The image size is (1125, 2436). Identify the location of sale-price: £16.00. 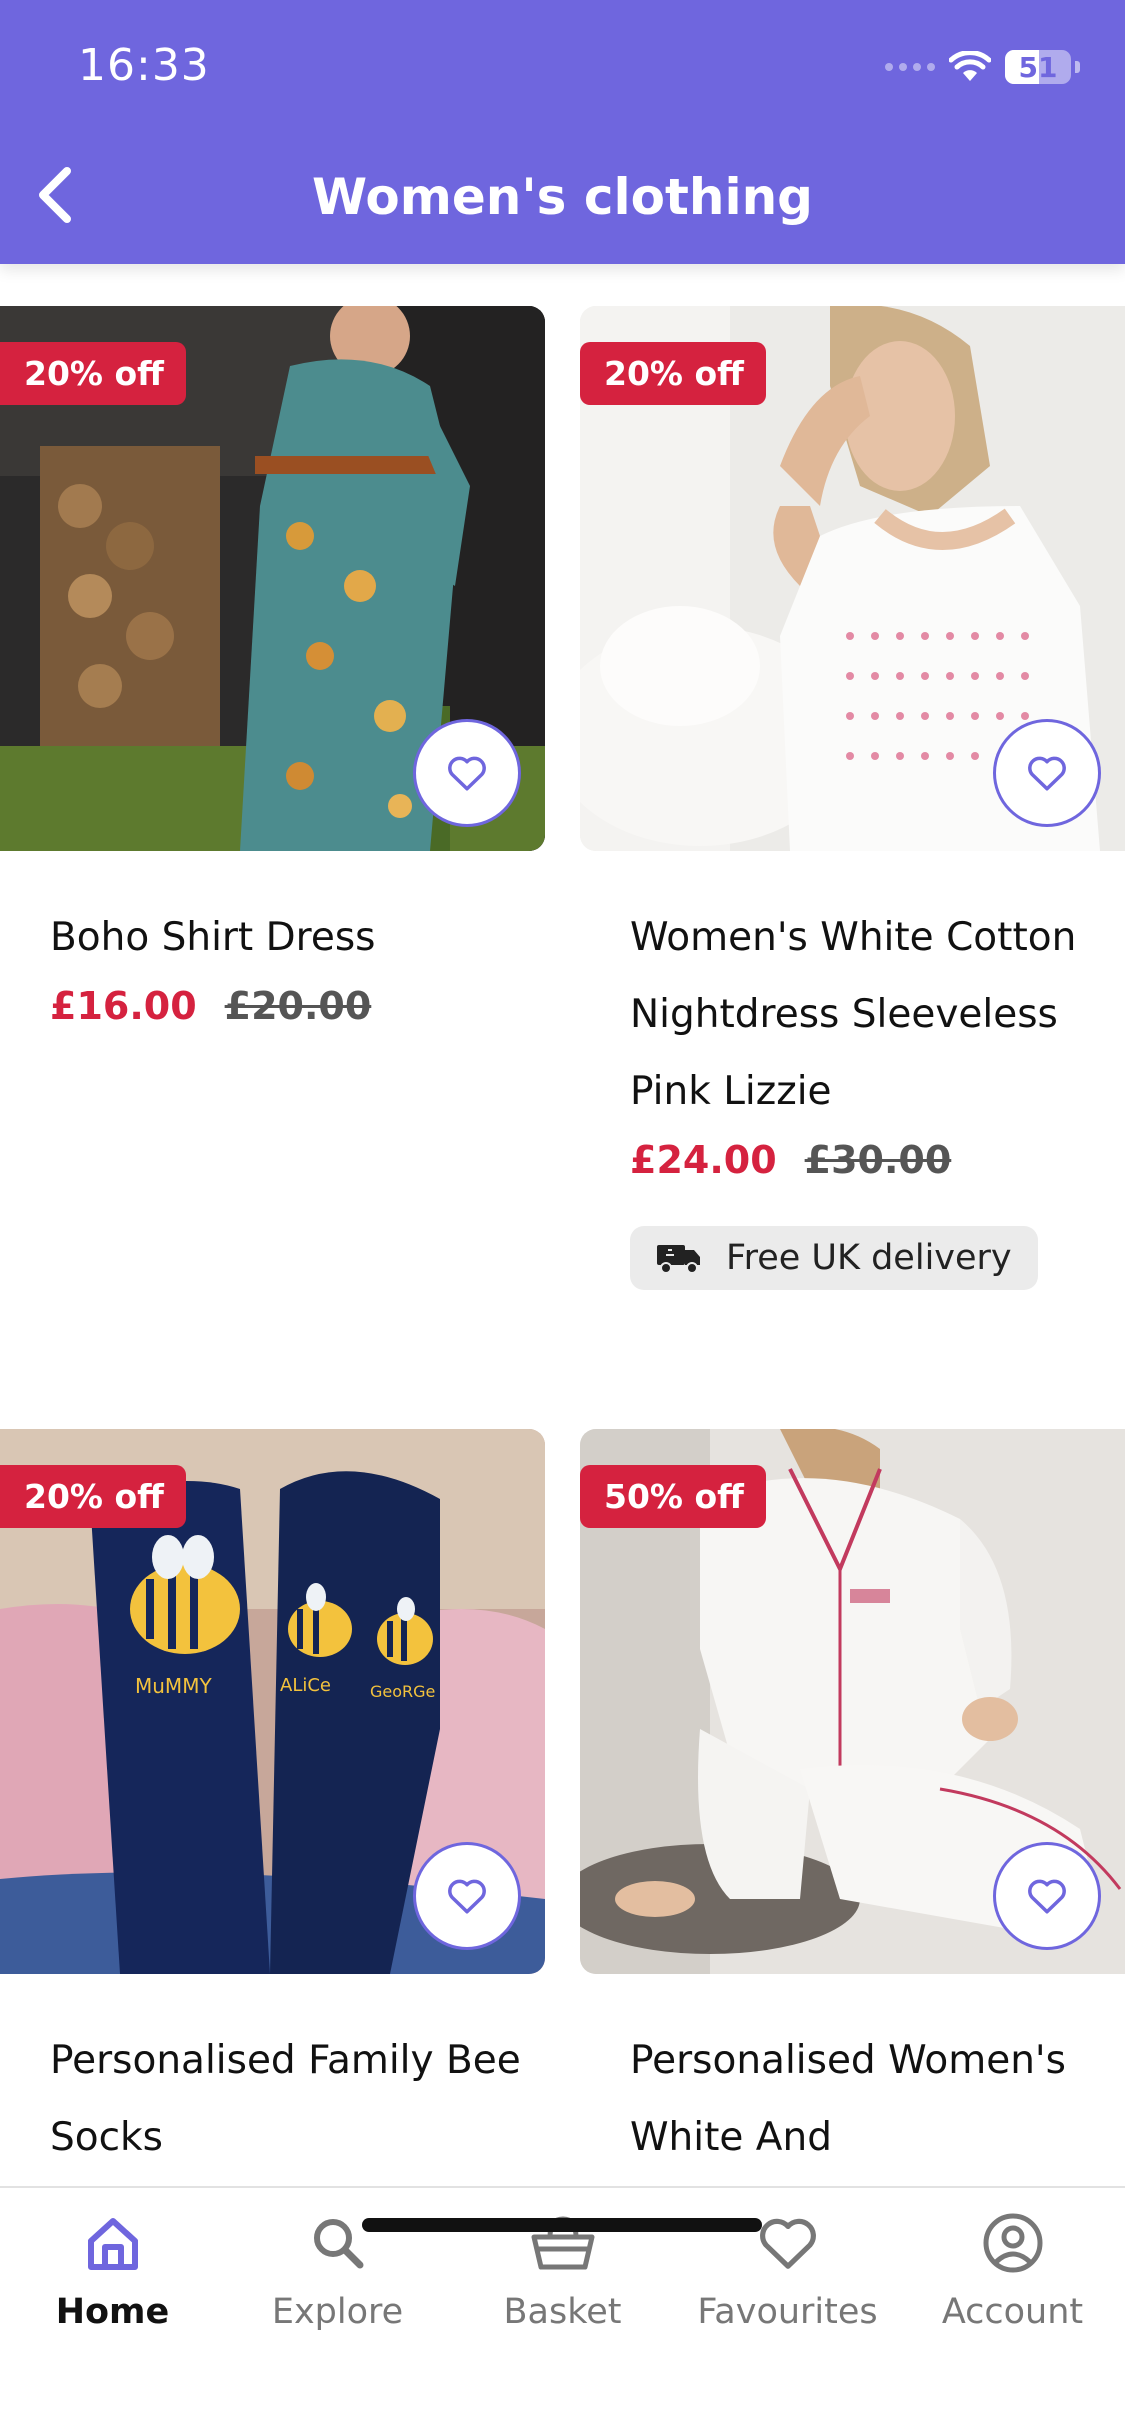
(123, 1006).